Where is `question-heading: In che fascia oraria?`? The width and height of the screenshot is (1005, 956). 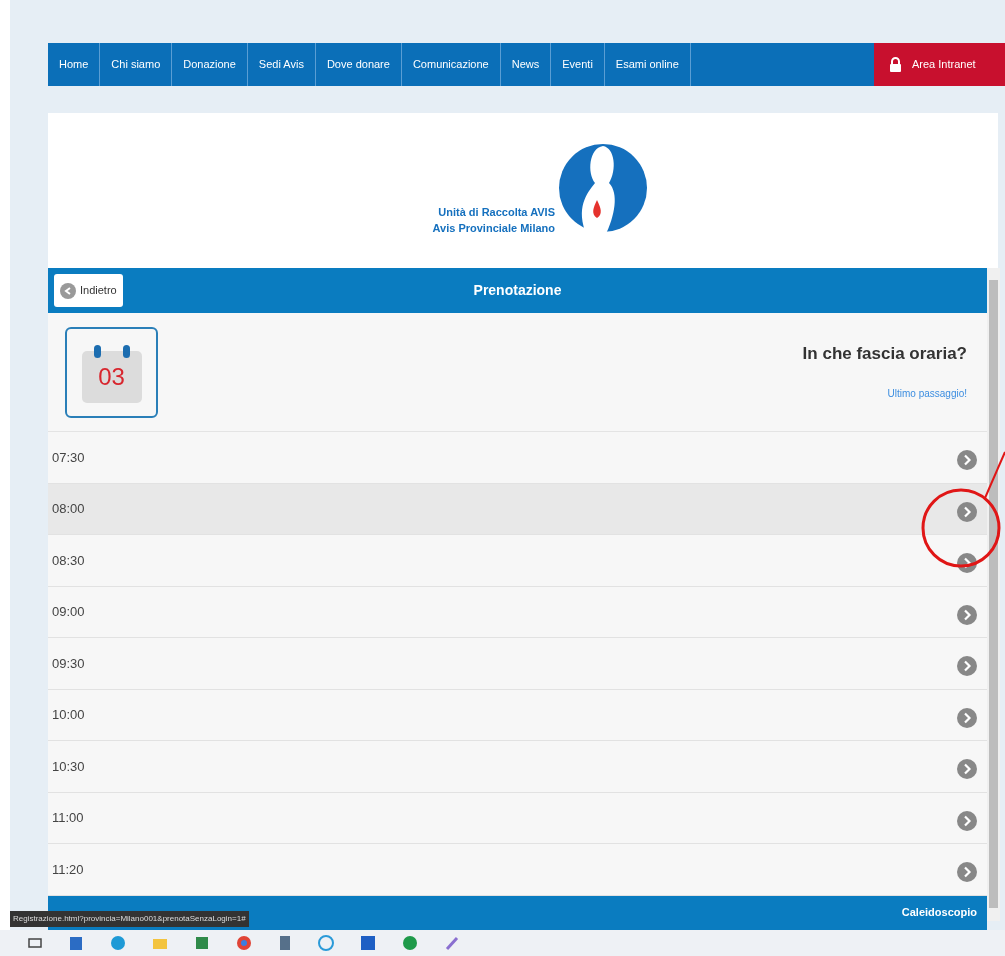
question-heading: In che fascia oraria? is located at coordinates (884, 353).